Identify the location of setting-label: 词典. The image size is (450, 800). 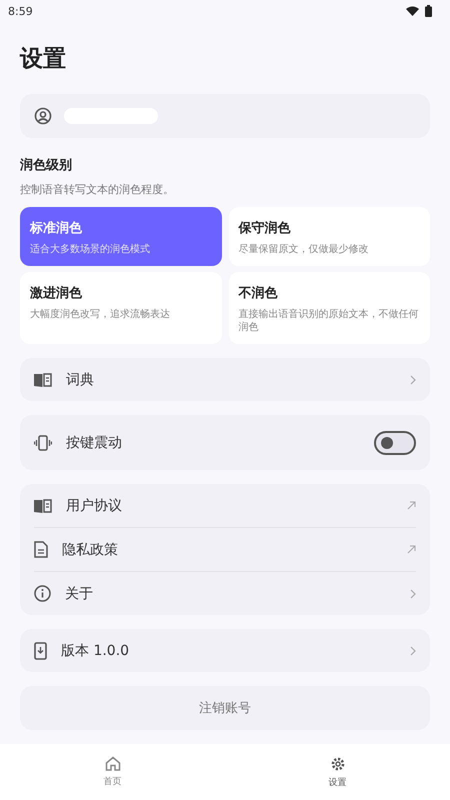
(231, 379).